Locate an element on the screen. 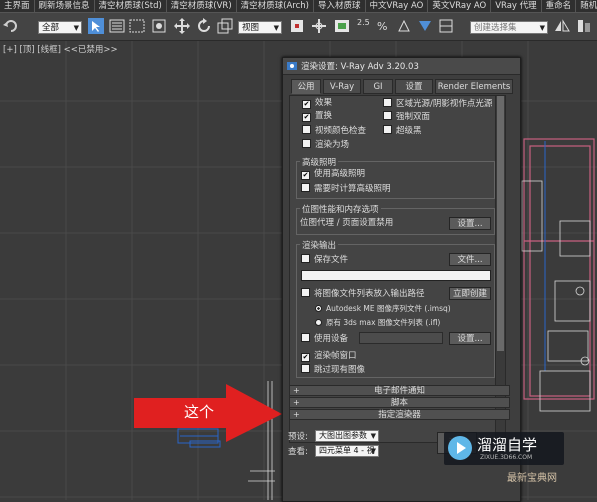 This screenshot has width=597, height=502. named-selection-icon is located at coordinates (446, 26).